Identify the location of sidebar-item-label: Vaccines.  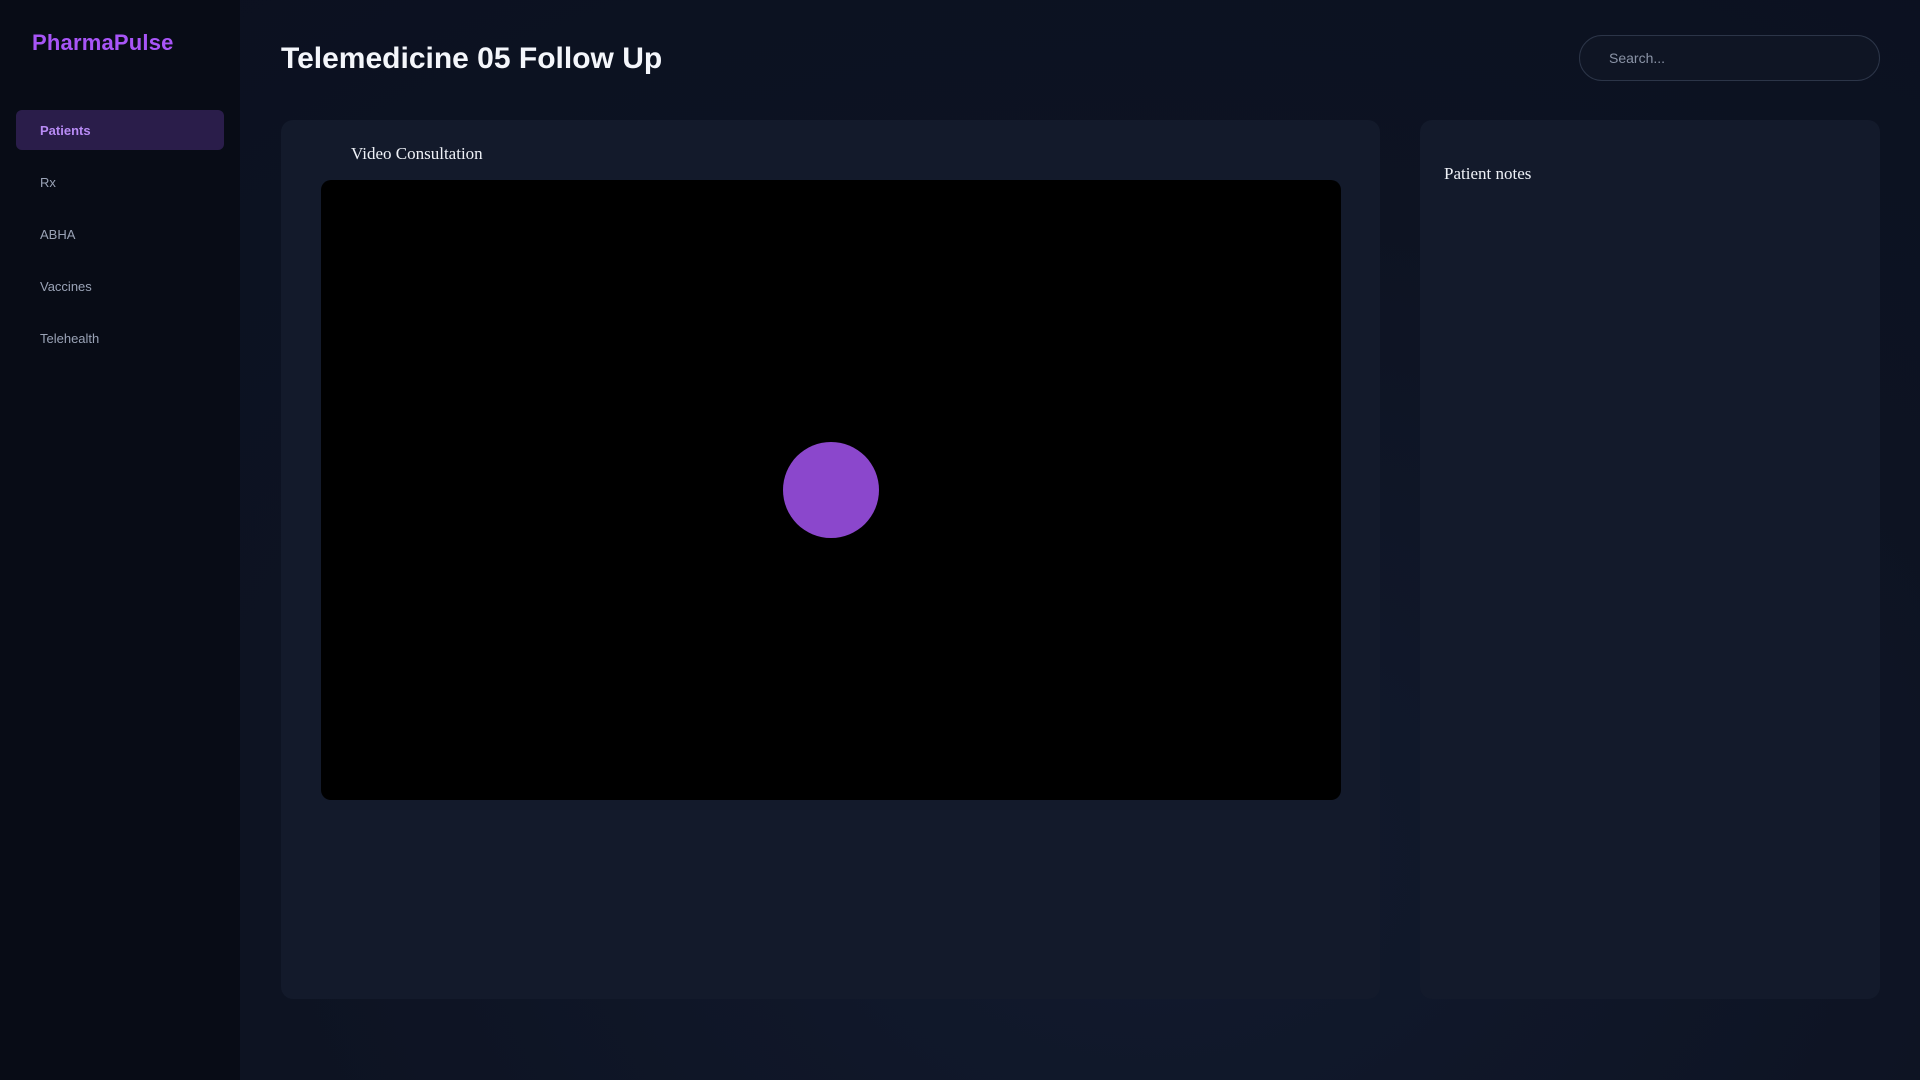
(66, 286).